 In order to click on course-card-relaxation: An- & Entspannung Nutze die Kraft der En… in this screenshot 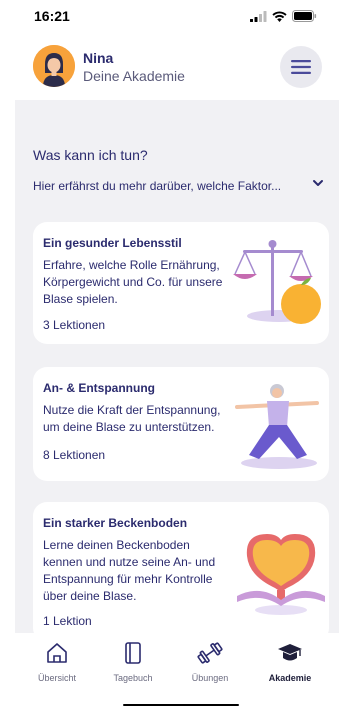, I will do `click(181, 424)`.